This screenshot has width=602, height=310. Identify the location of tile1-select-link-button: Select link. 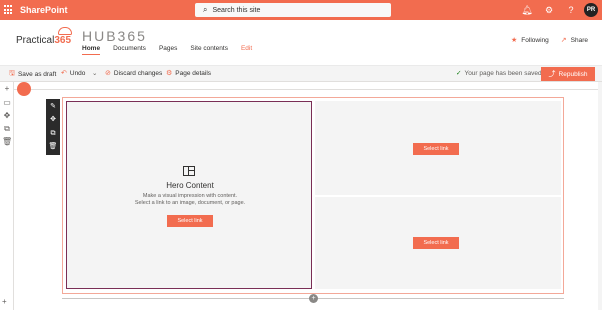
(436, 149).